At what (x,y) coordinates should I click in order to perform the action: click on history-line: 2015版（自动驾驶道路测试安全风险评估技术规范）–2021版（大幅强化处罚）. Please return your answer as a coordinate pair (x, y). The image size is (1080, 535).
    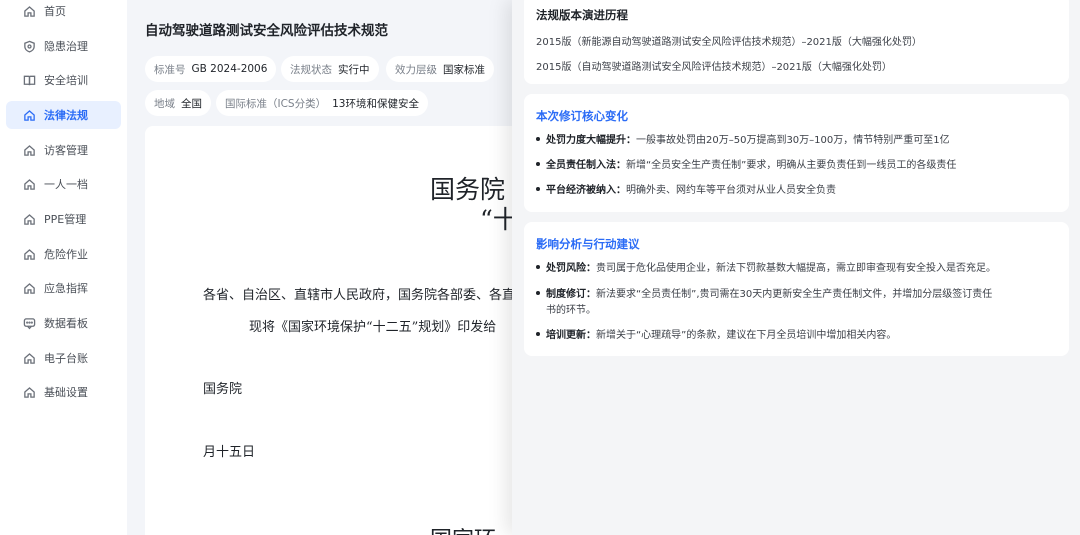
    Looking at the image, I should click on (714, 67).